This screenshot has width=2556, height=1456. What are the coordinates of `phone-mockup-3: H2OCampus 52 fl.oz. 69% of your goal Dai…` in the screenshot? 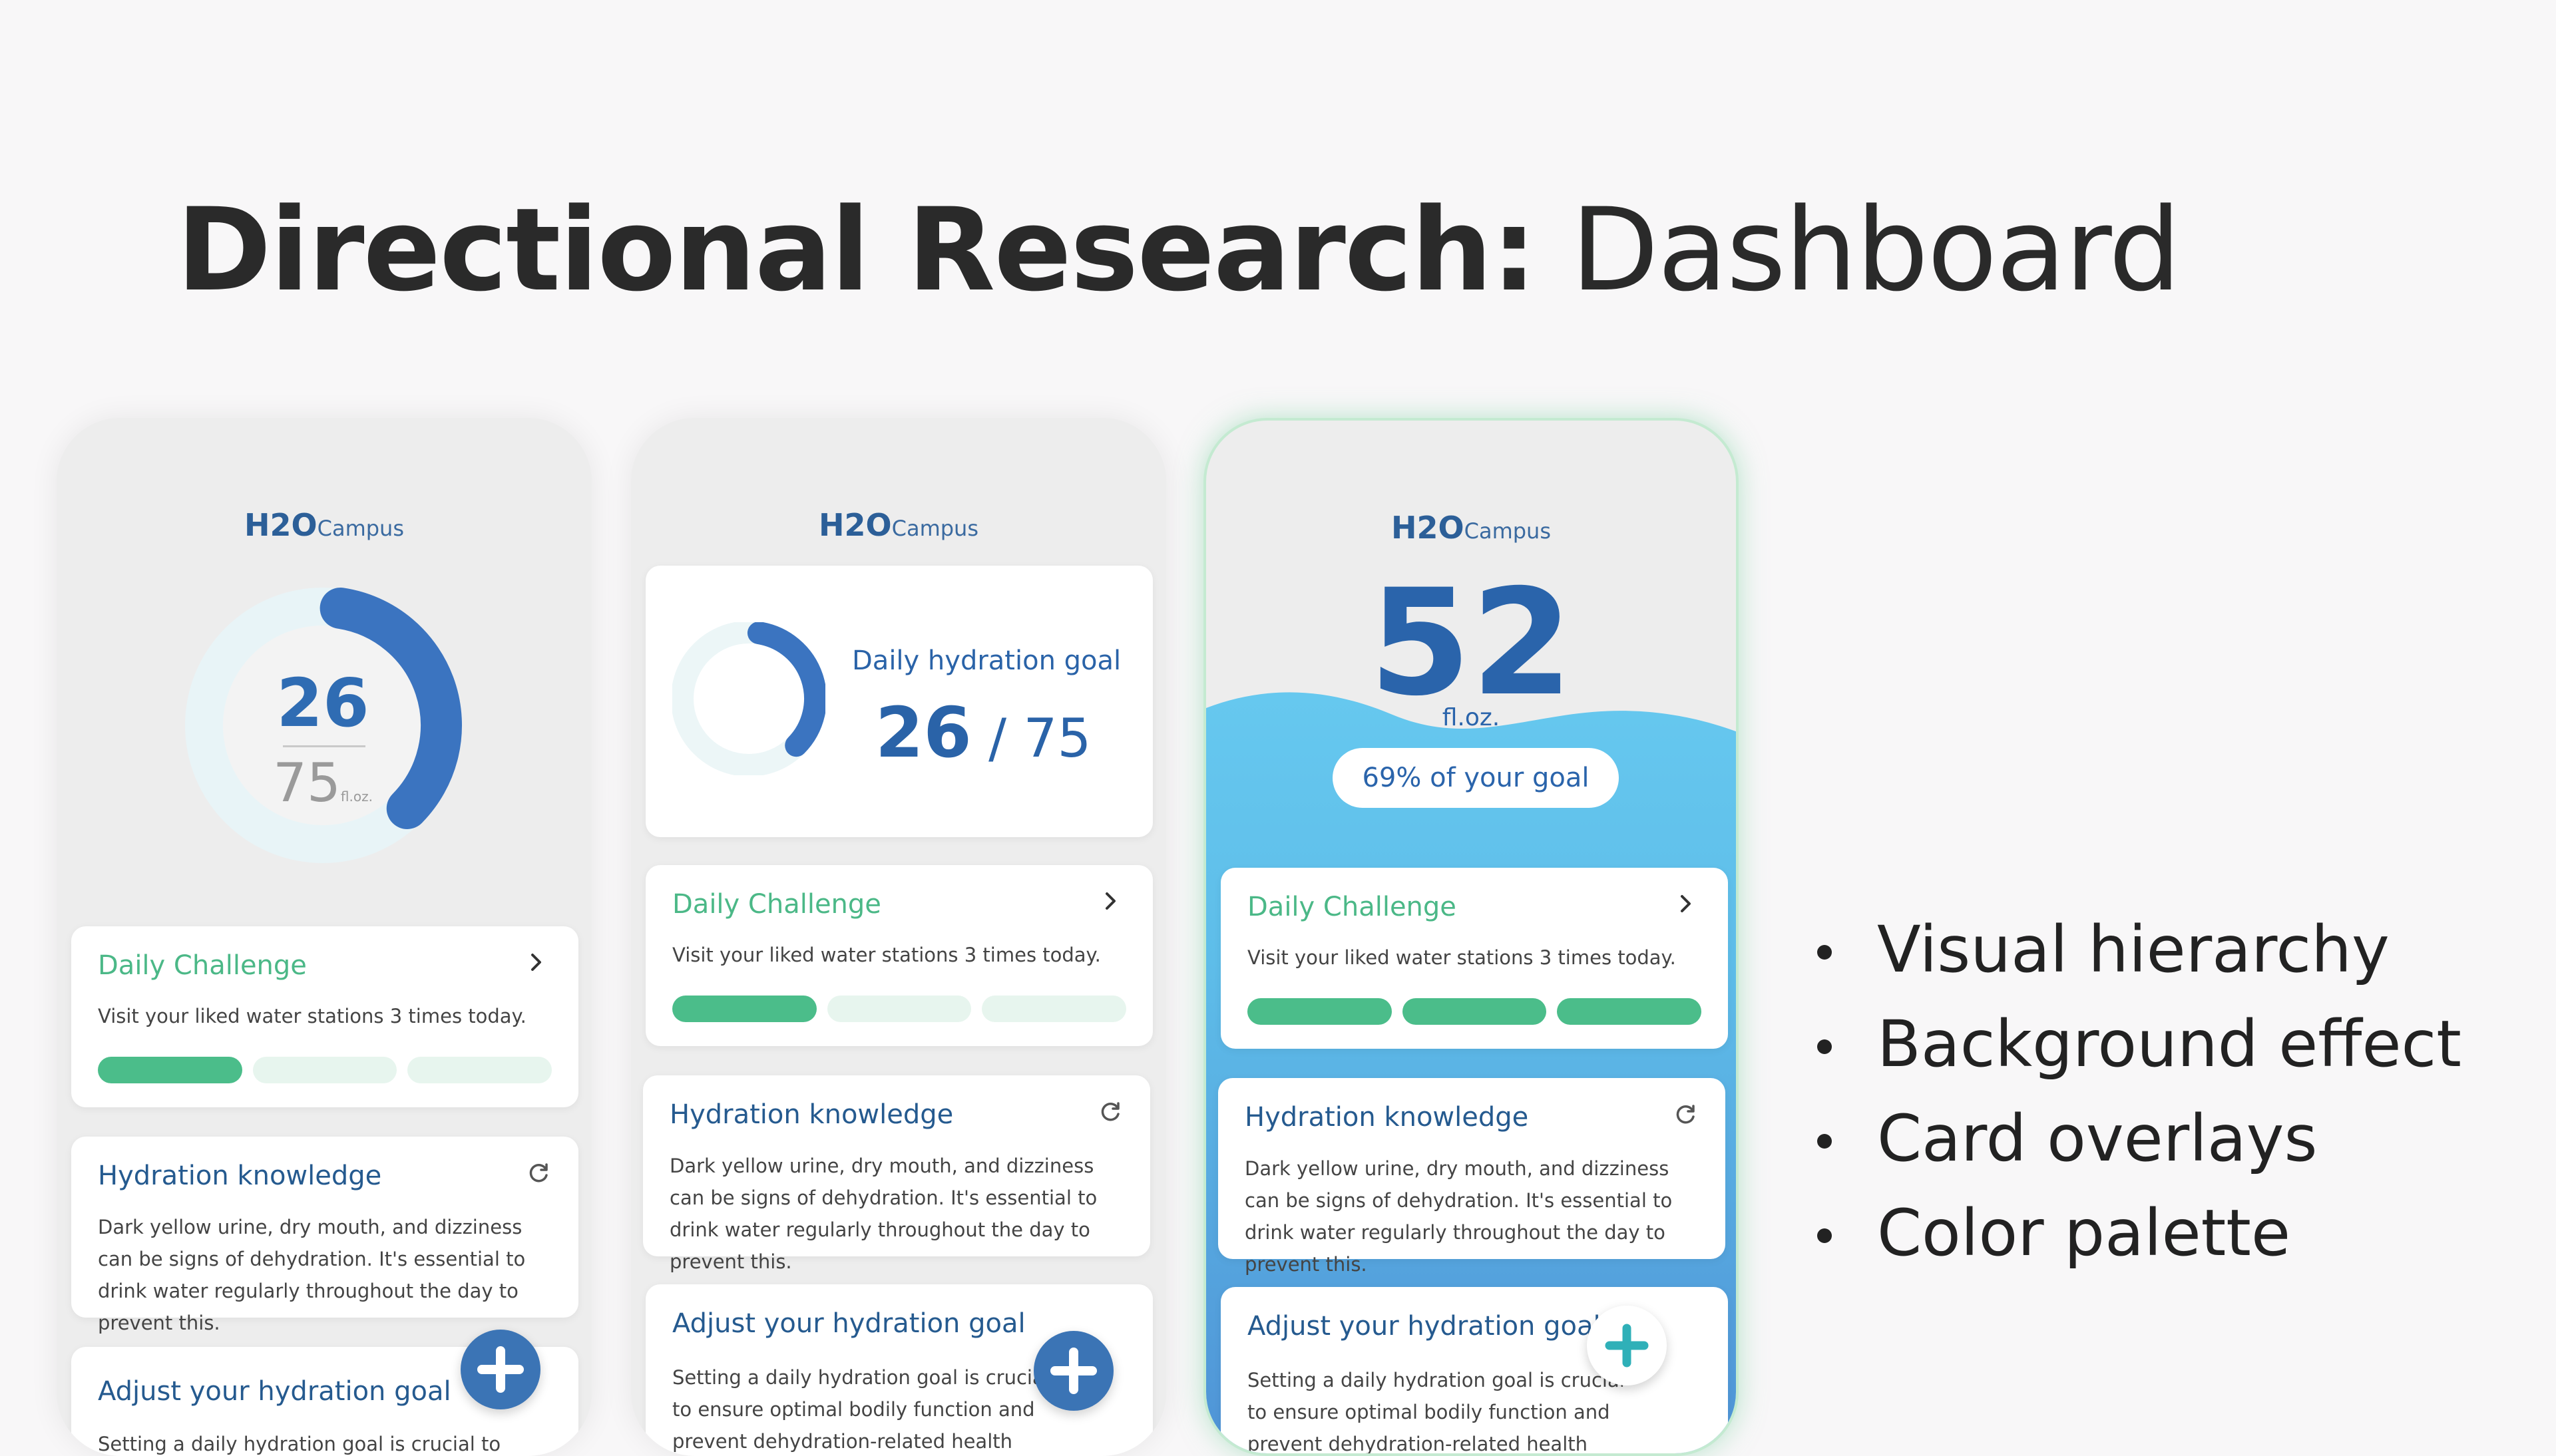 It's located at (1471, 937).